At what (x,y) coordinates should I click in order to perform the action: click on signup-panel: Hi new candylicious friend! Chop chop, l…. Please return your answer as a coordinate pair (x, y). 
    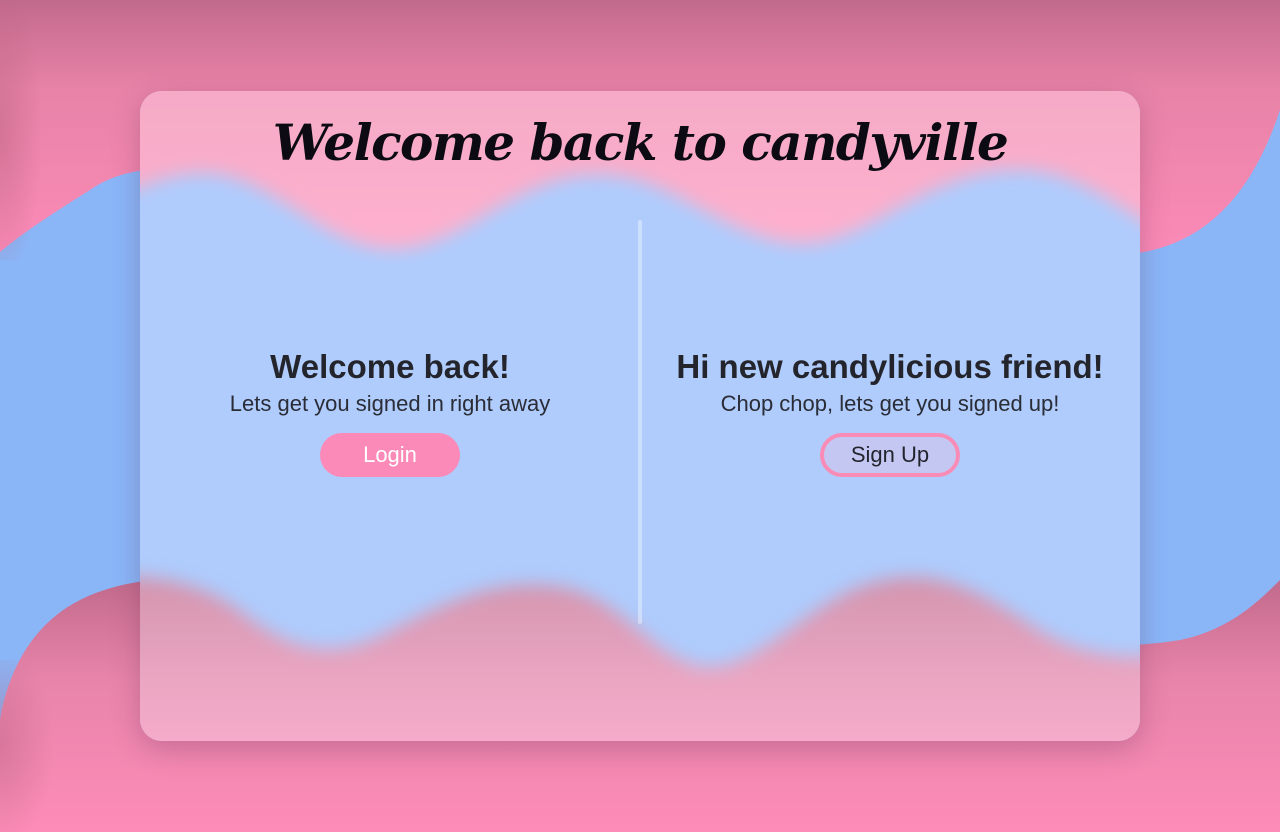
    Looking at the image, I should click on (890, 412).